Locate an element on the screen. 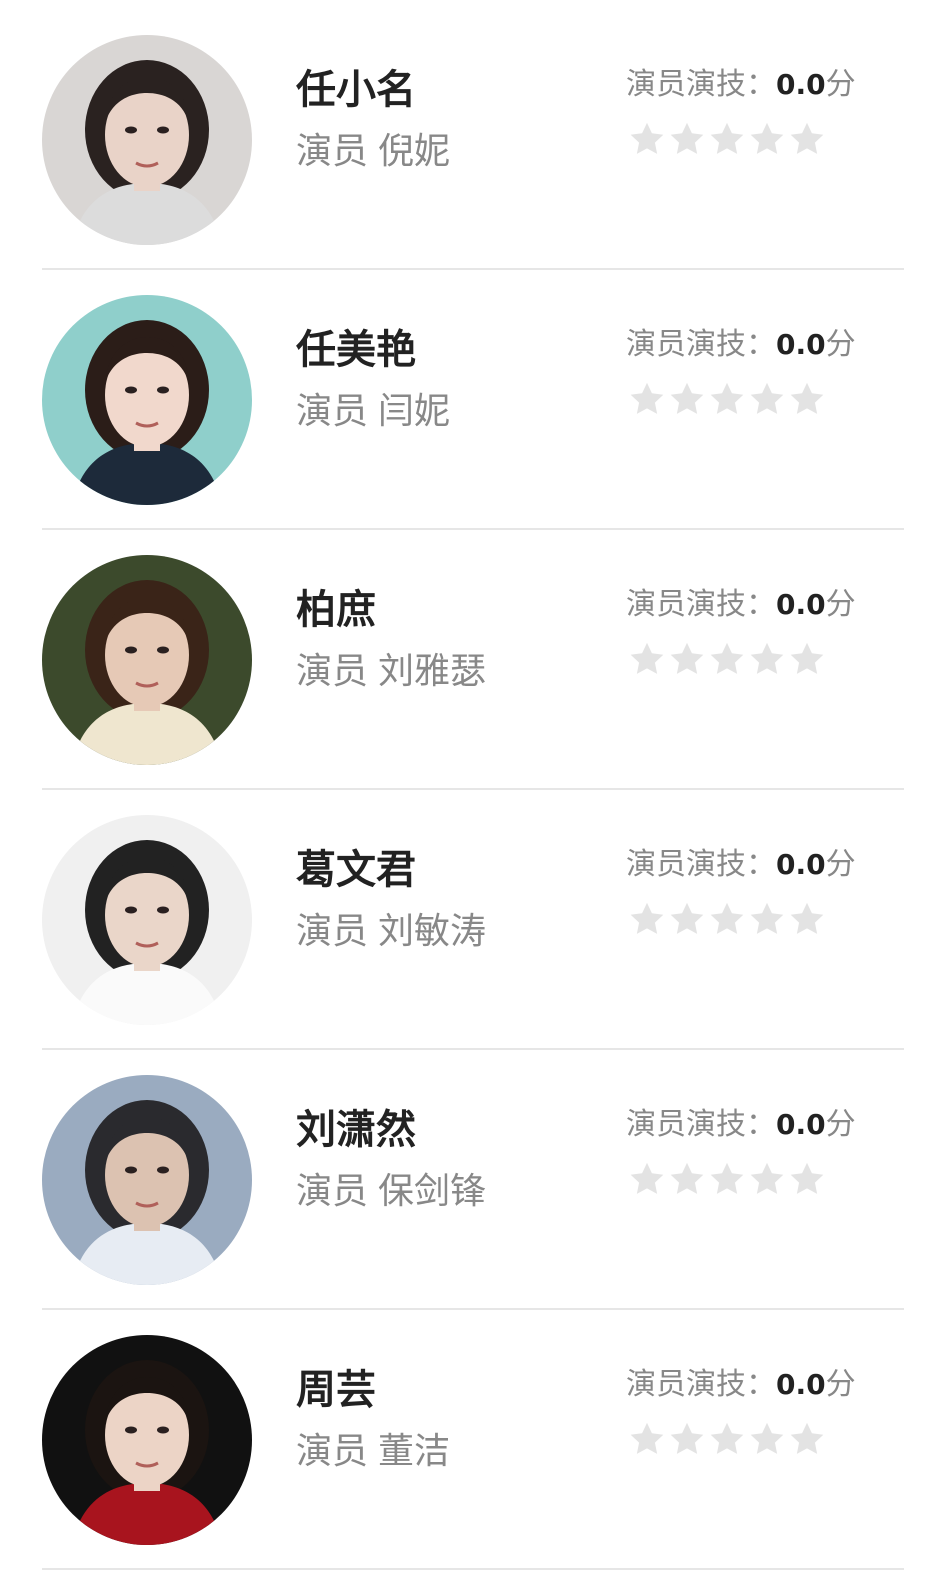 The width and height of the screenshot is (946, 1570). actor-name: 董洁 is located at coordinates (414, 1451).